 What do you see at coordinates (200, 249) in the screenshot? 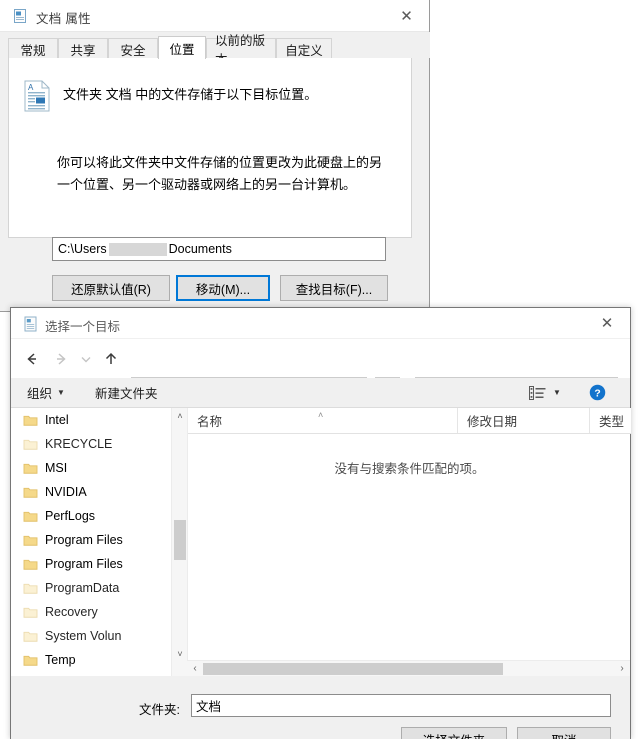
I see `path-suffix: Documents` at bounding box center [200, 249].